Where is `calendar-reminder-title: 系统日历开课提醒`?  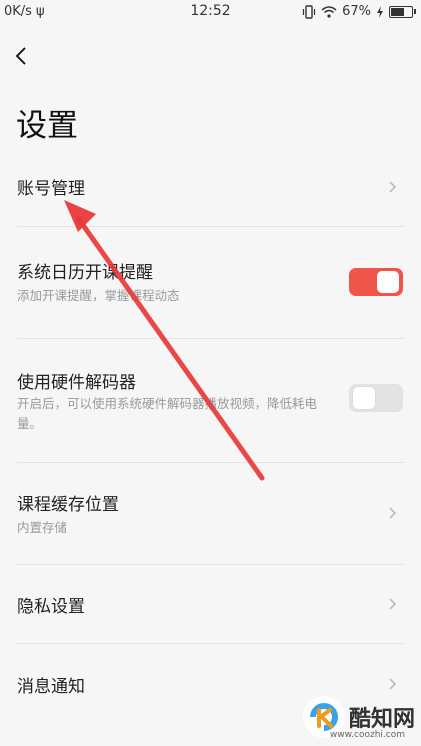 calendar-reminder-title: 系统日历开课提醒 is located at coordinates (85, 273).